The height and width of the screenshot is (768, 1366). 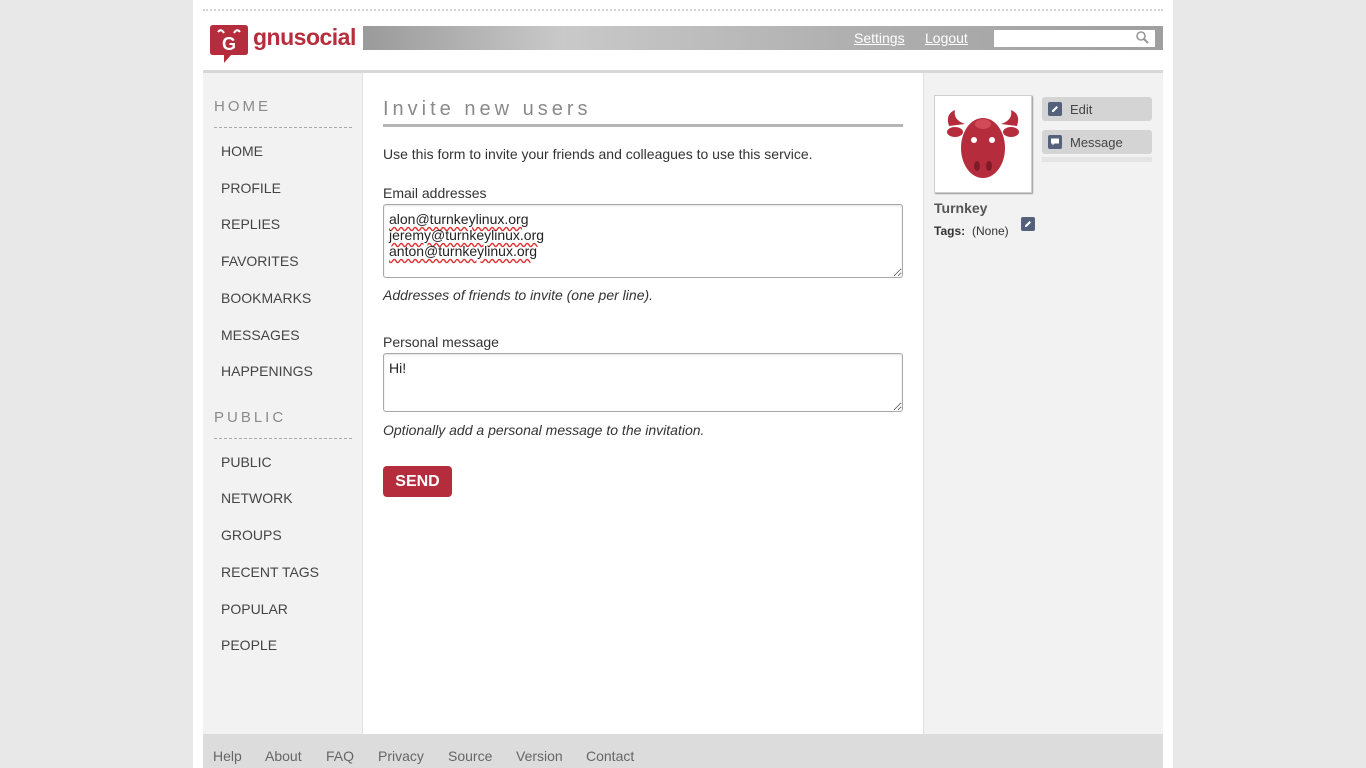 I want to click on sidebar-item-popular: POPULAR, so click(x=254, y=609).